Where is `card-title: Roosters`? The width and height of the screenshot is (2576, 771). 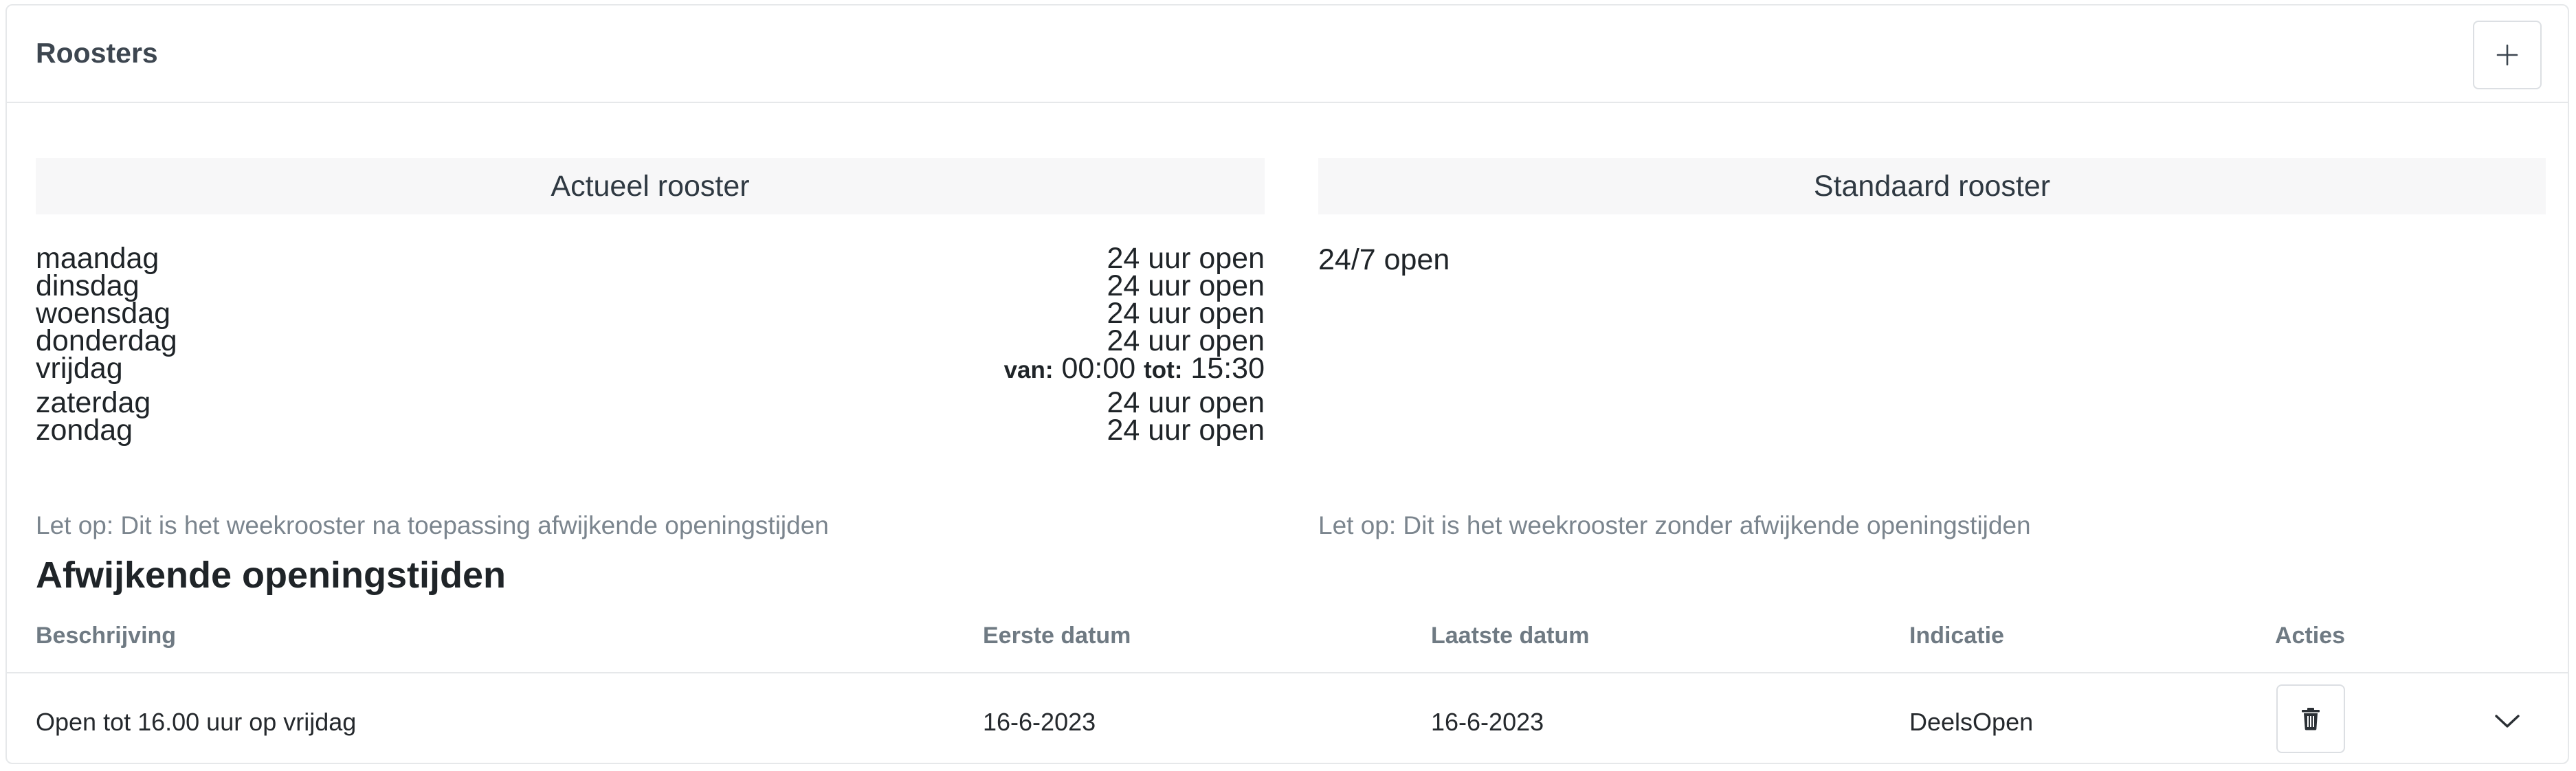 card-title: Roosters is located at coordinates (97, 53).